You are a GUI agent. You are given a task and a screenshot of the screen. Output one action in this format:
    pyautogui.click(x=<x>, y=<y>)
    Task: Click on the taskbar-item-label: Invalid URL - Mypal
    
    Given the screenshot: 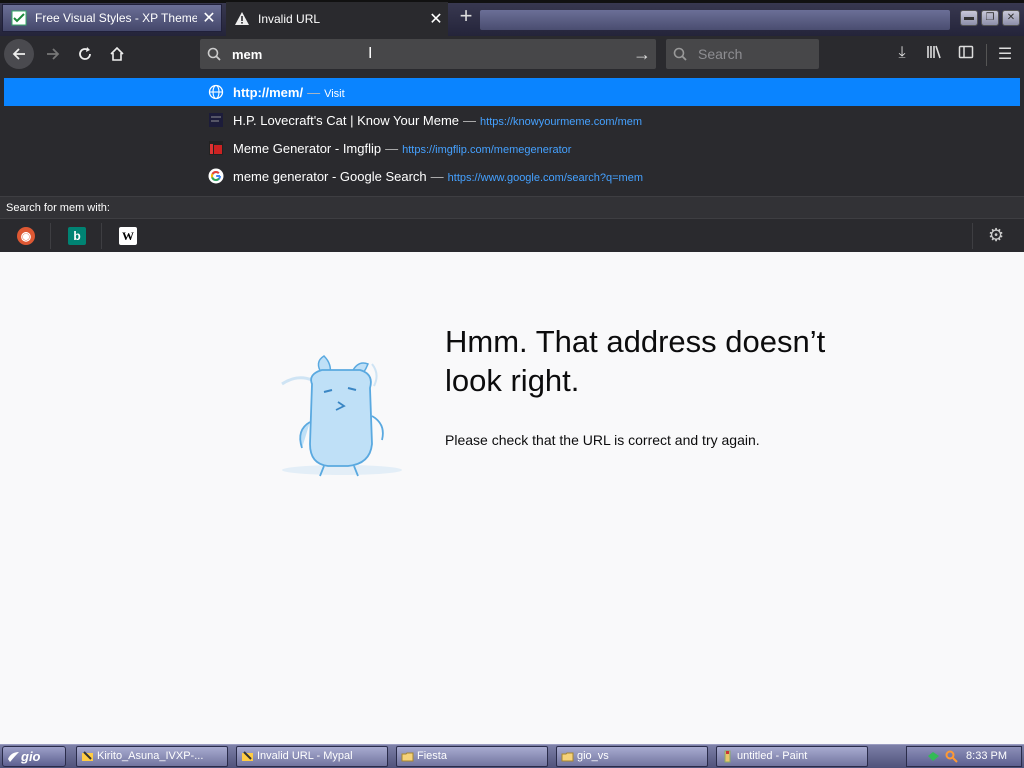 What is the action you would take?
    pyautogui.click(x=305, y=756)
    